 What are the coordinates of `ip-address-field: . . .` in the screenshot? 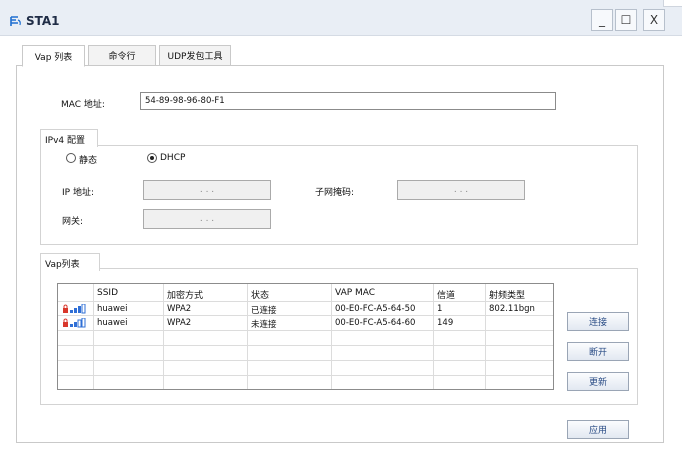 It's located at (207, 190).